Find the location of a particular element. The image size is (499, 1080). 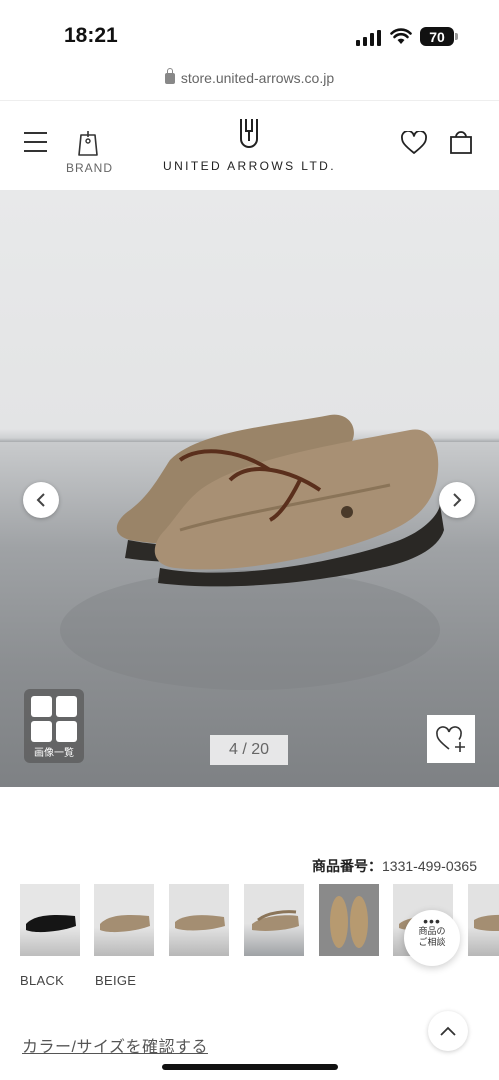

site-logo-text: UNITED ARROWS LTD. is located at coordinates (249, 166).